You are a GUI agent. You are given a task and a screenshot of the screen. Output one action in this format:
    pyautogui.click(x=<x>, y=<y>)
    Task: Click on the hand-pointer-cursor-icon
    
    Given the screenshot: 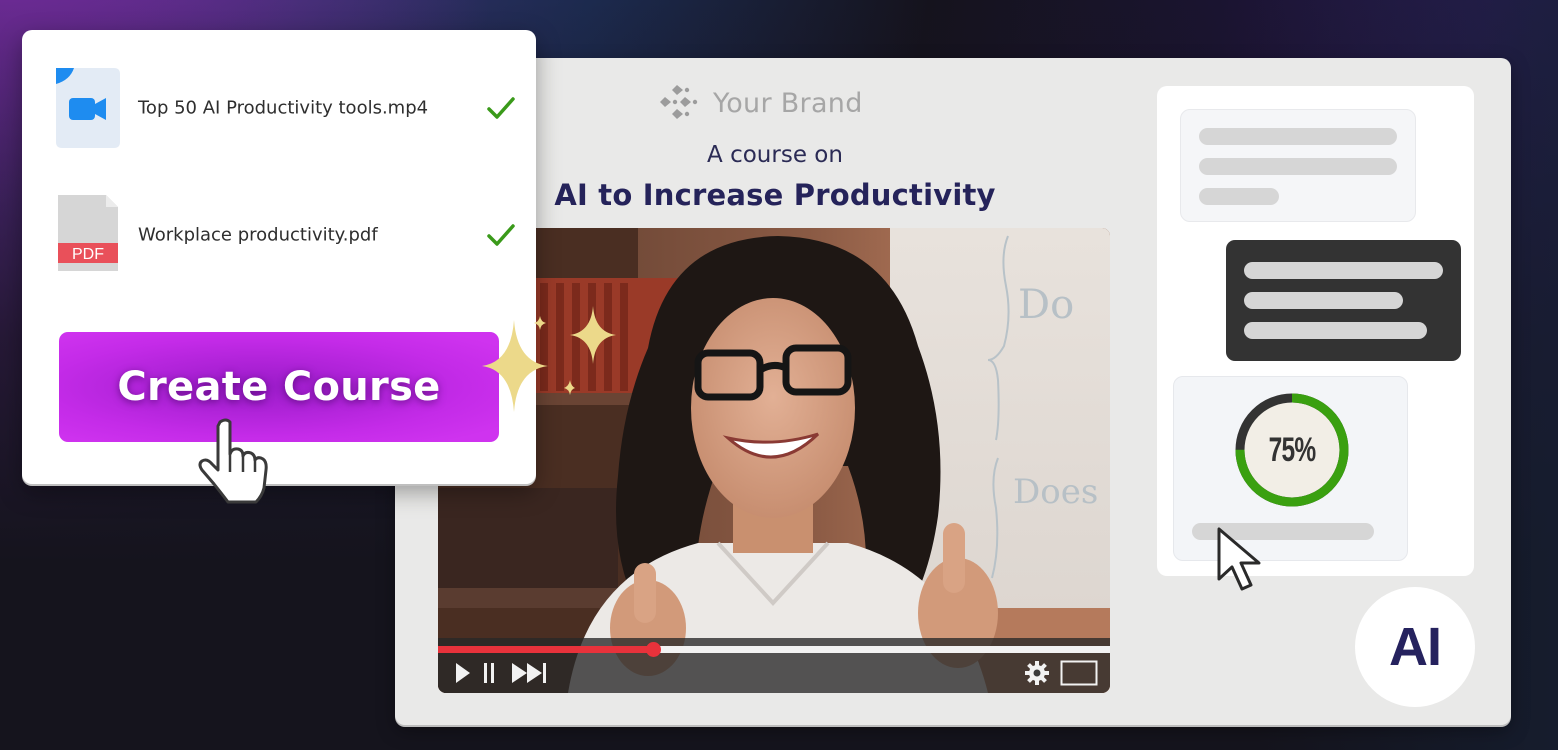 What is the action you would take?
    pyautogui.click(x=233, y=461)
    